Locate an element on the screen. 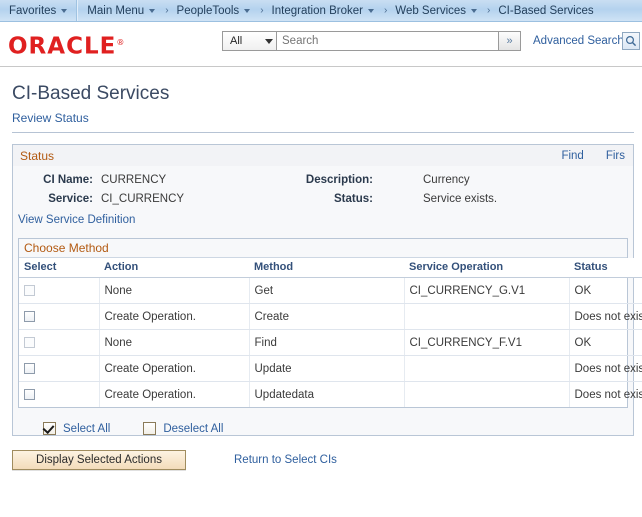  status-group-label: Status is located at coordinates (37, 155).